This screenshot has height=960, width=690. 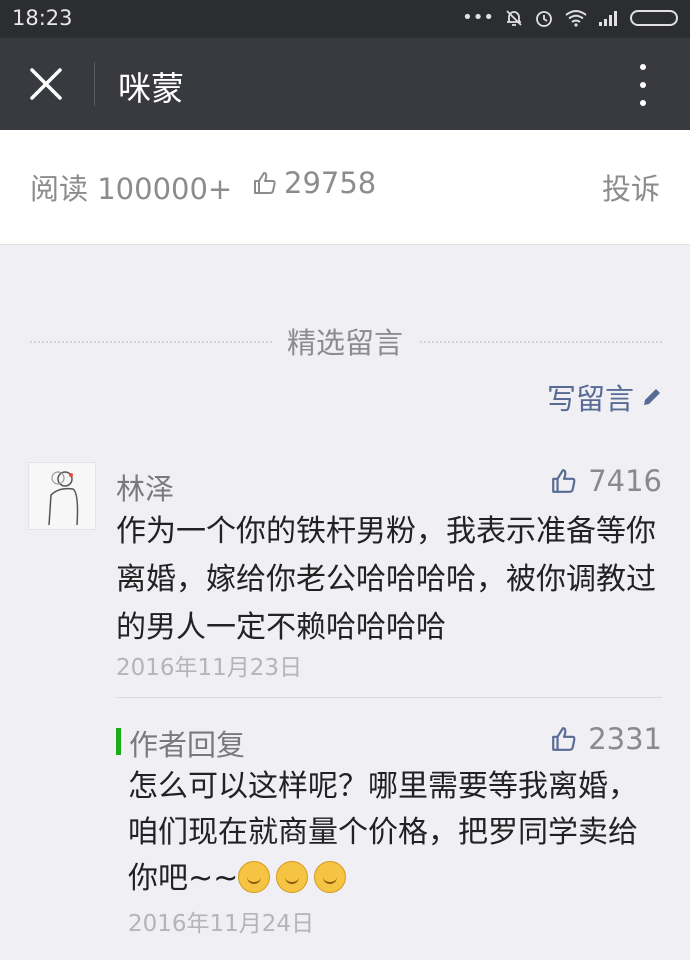 What do you see at coordinates (643, 85) in the screenshot?
I see `more-options-button` at bounding box center [643, 85].